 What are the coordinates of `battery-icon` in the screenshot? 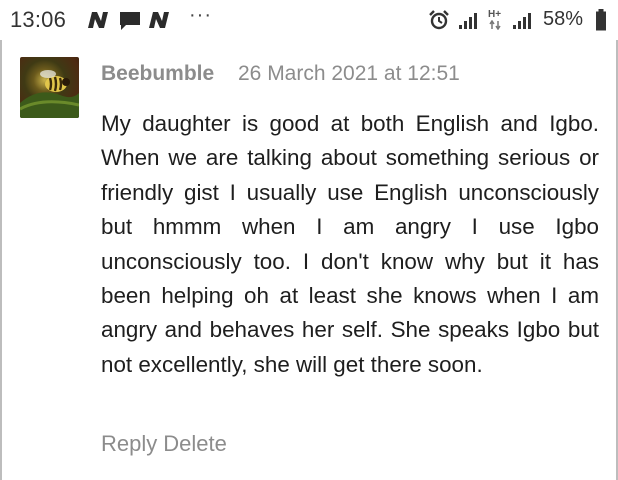 It's located at (601, 20).